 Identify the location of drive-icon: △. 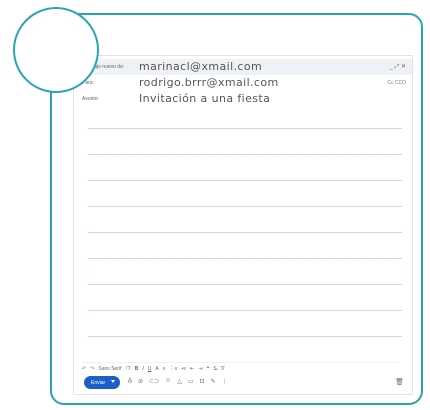
(179, 381).